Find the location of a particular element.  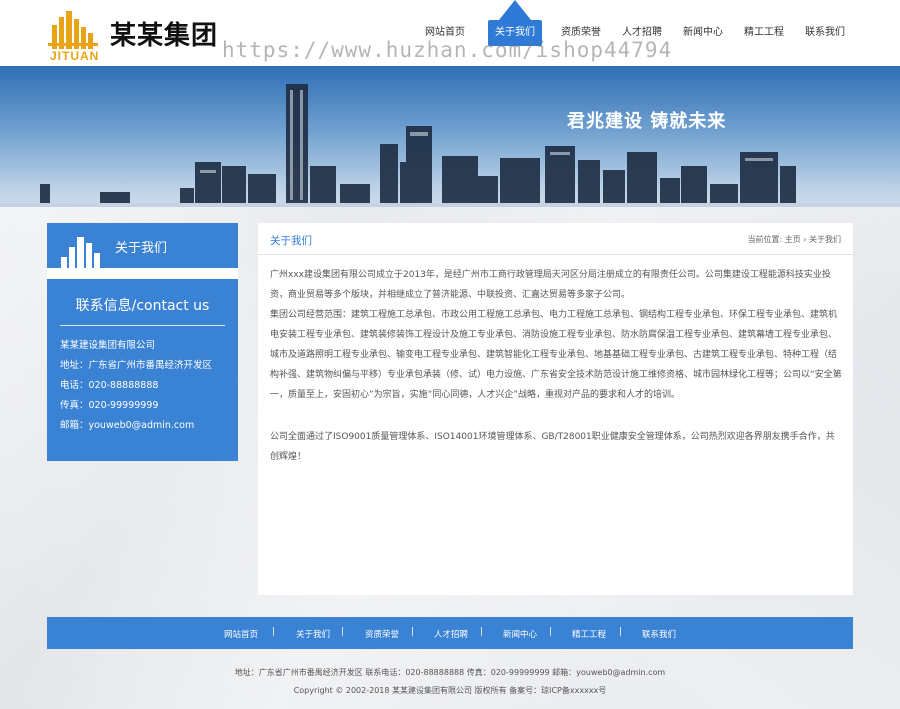

content-header: 关于我们 当前位置: 主页 › 关于我们 is located at coordinates (555, 239).